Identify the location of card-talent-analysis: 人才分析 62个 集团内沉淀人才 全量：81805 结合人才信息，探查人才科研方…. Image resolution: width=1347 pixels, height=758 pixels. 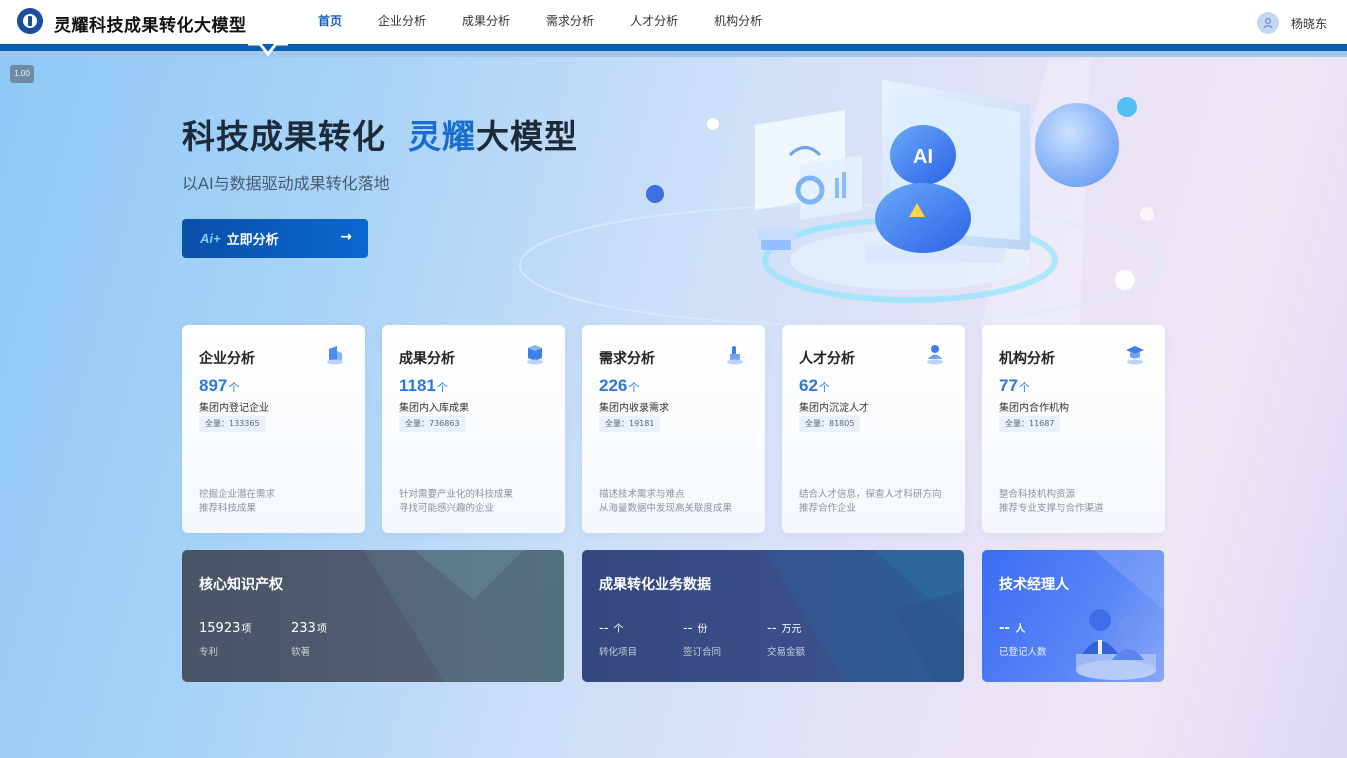
(873, 429).